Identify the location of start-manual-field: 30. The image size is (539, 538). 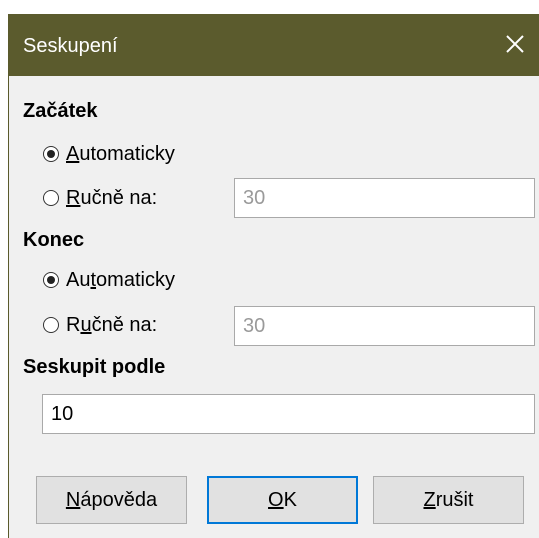
(384, 198).